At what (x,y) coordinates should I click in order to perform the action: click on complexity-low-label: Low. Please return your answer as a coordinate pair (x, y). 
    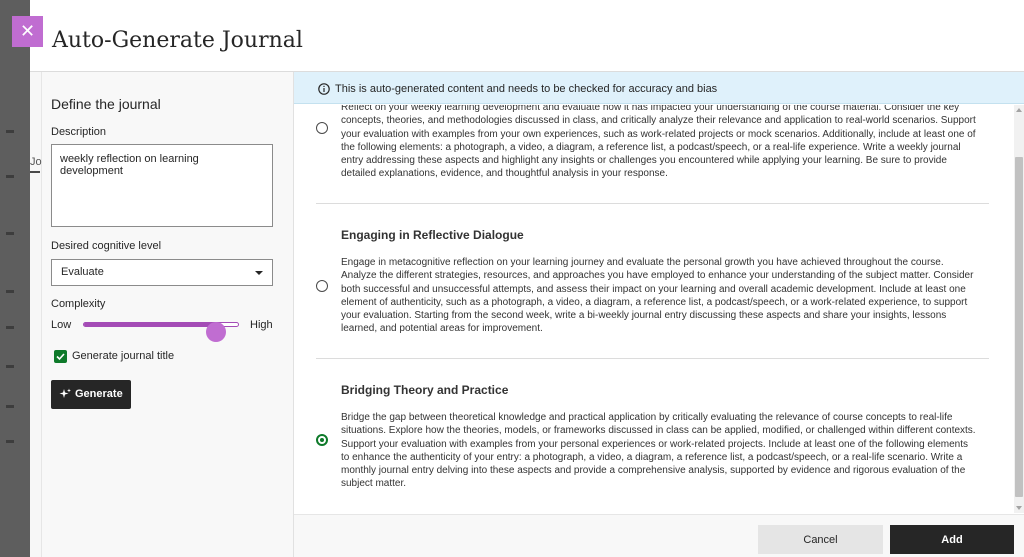
    Looking at the image, I should click on (61, 325).